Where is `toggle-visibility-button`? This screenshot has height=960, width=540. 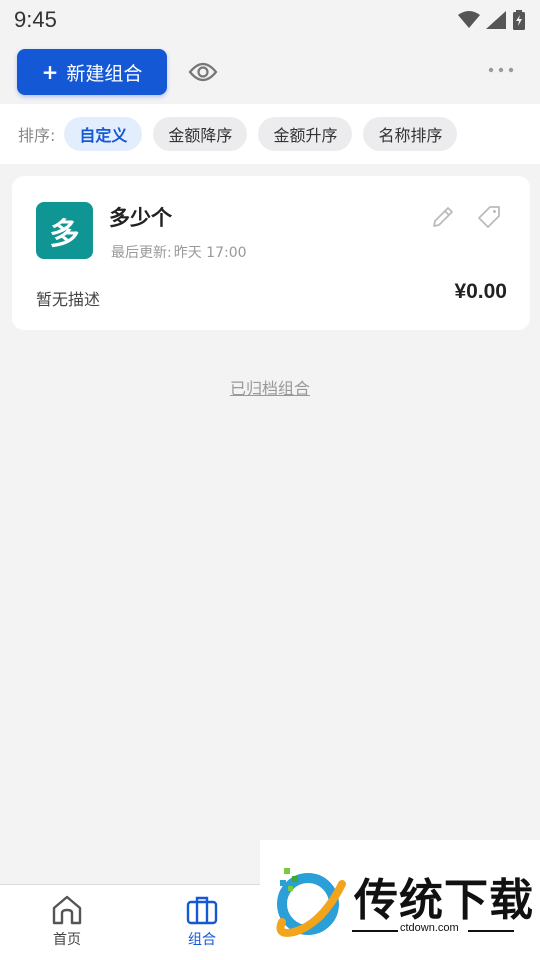
toggle-visibility-button is located at coordinates (203, 72).